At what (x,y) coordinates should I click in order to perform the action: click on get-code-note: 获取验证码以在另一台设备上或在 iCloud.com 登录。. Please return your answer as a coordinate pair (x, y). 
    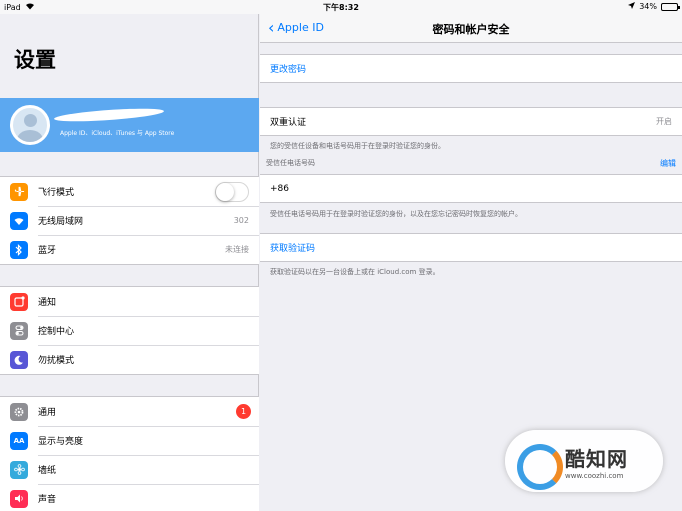
    Looking at the image, I should click on (355, 272).